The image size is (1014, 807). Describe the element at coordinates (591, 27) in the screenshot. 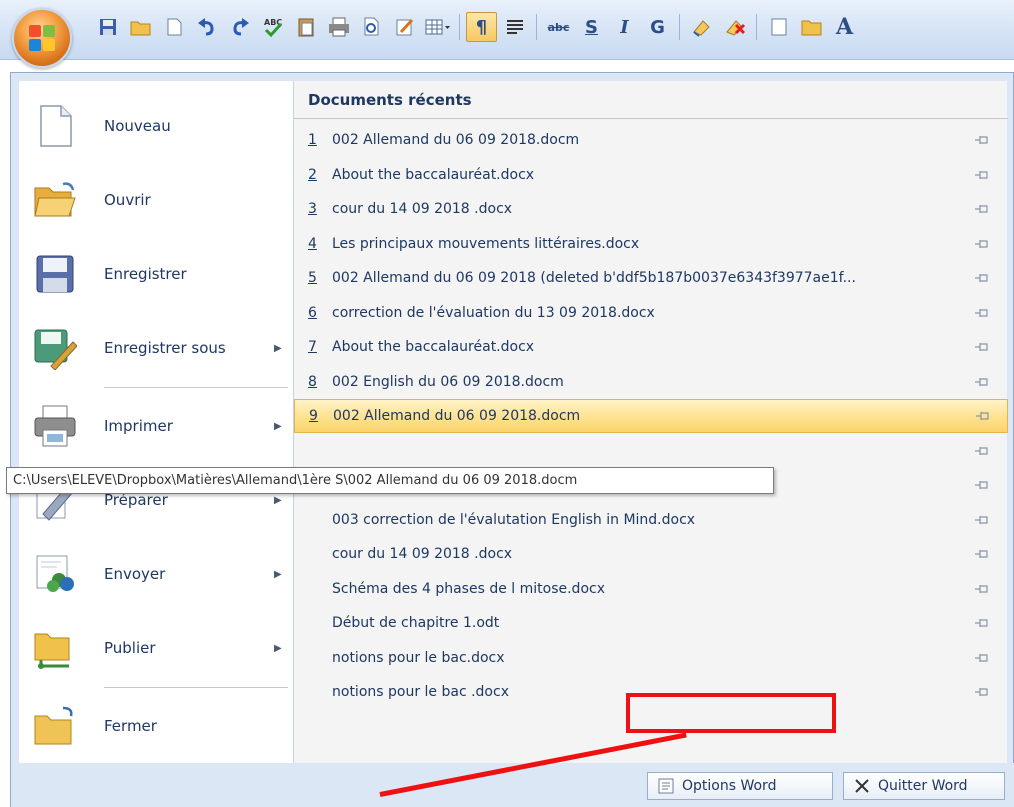

I see `shadow-icon: S` at that location.